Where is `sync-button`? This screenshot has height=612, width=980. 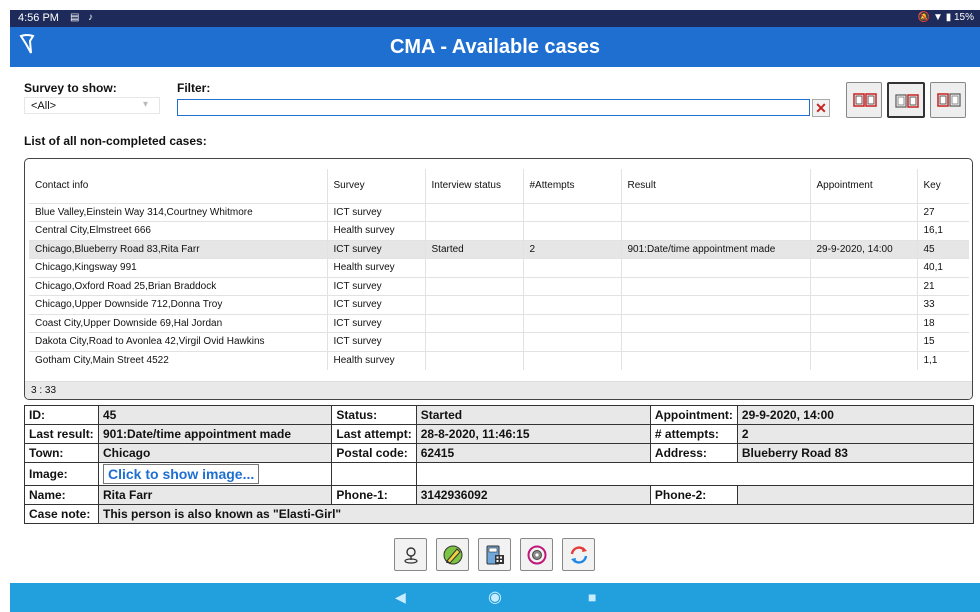
sync-button is located at coordinates (578, 554).